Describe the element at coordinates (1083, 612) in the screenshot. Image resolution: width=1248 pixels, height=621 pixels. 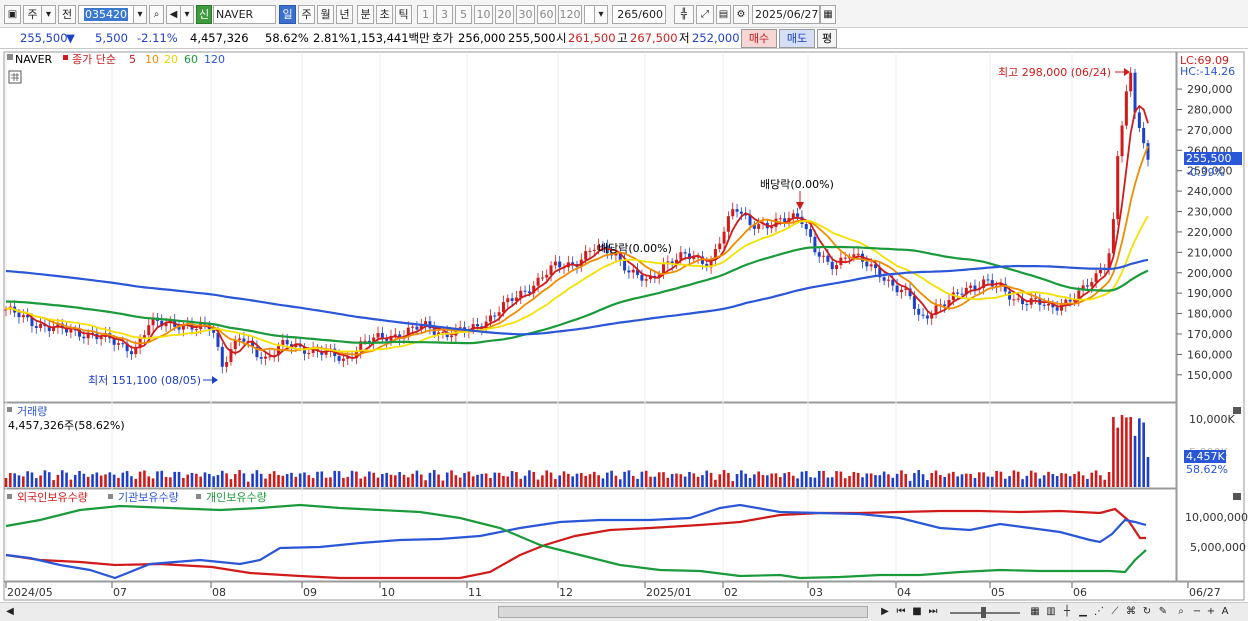
I see `bar-chart-icon: ▁` at that location.